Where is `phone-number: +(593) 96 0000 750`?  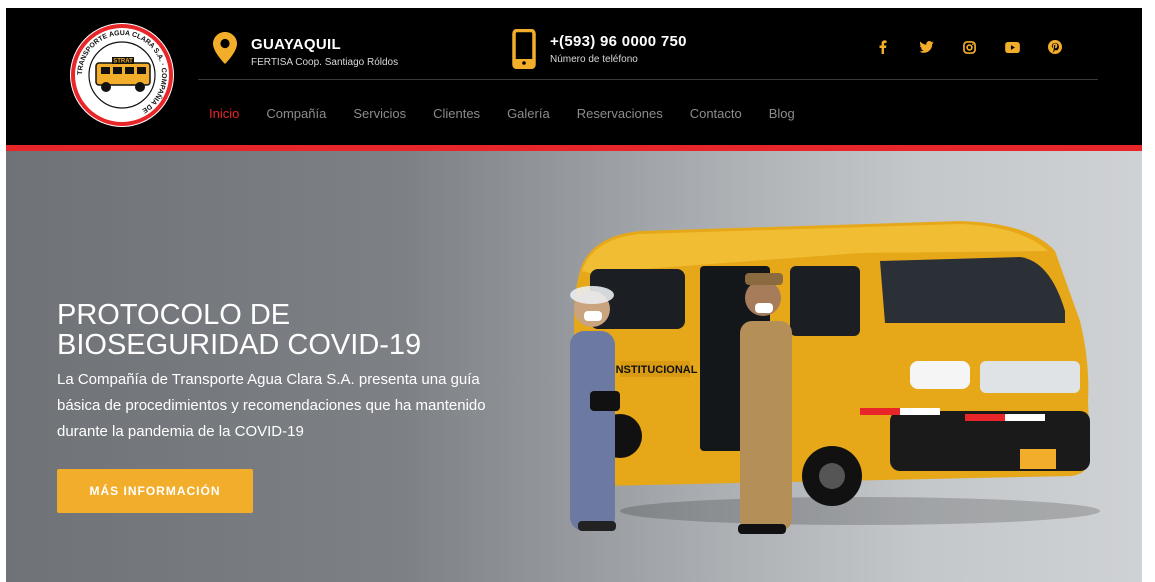 phone-number: +(593) 96 0000 750 is located at coordinates (618, 41).